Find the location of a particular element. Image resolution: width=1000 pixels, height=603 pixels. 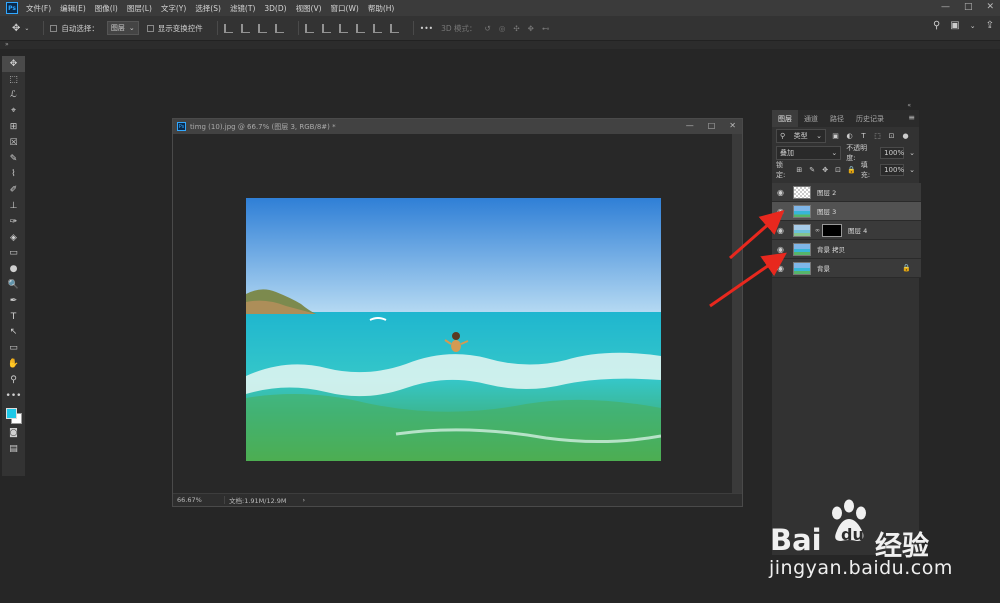

lock-position-icon: ✥ is located at coordinates (825, 169).